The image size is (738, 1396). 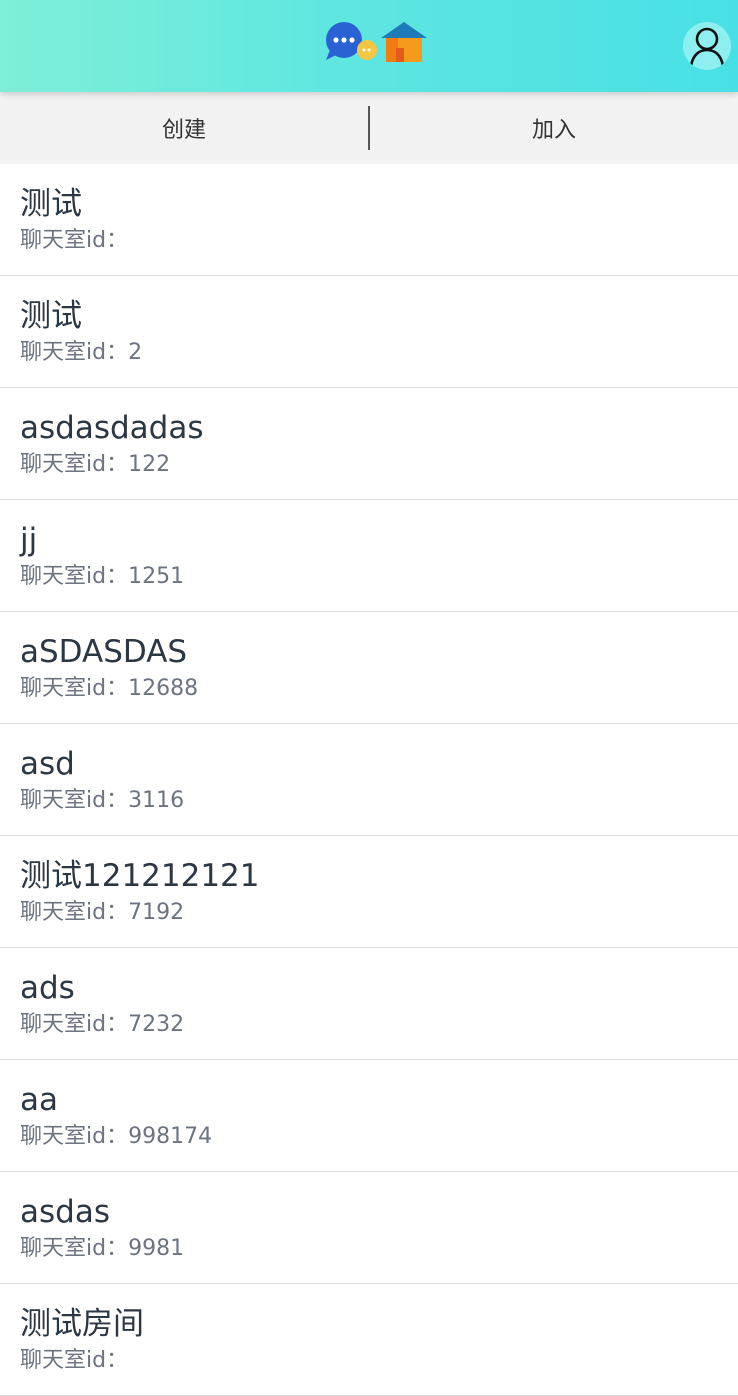 What do you see at coordinates (369, 128) in the screenshot?
I see `action-tab-bar: 创建 加入` at bounding box center [369, 128].